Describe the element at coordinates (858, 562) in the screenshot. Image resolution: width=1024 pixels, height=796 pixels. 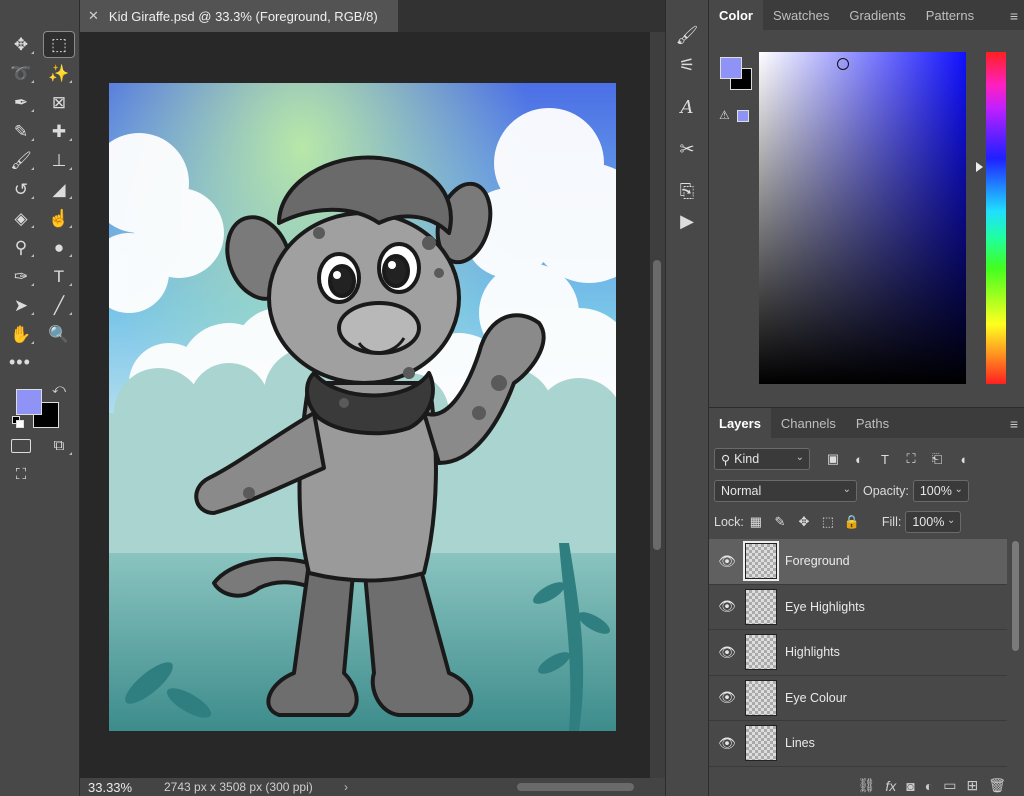
I see `layer-row-foreground: 👁 Foreground` at that location.